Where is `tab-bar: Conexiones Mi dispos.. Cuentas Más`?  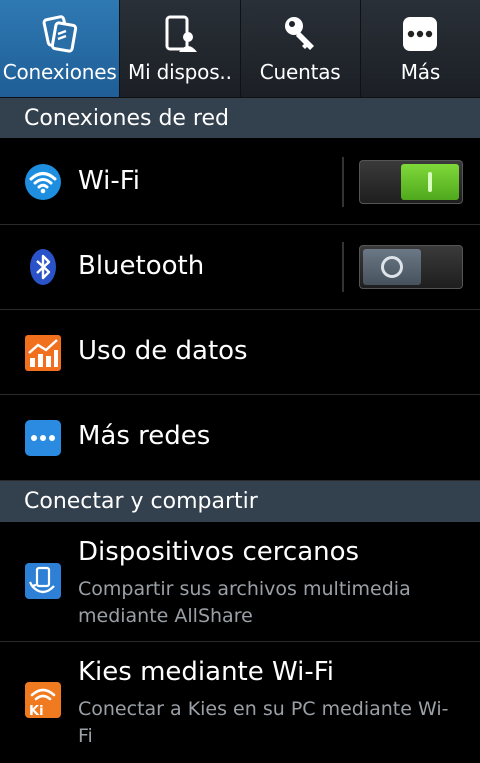 tab-bar: Conexiones Mi dispos.. Cuentas Más is located at coordinates (240, 49).